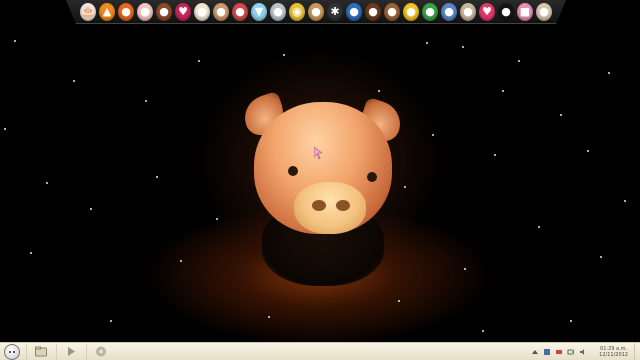 The image size is (640, 360). I want to click on dock-bar: 🎂 ▲ ● ● ● ♥ ● ● ● ▼ ● ◉ ● ✱ ● ● ● ● ● ● ● ♥ ● ■ ●, so click(316, 12).